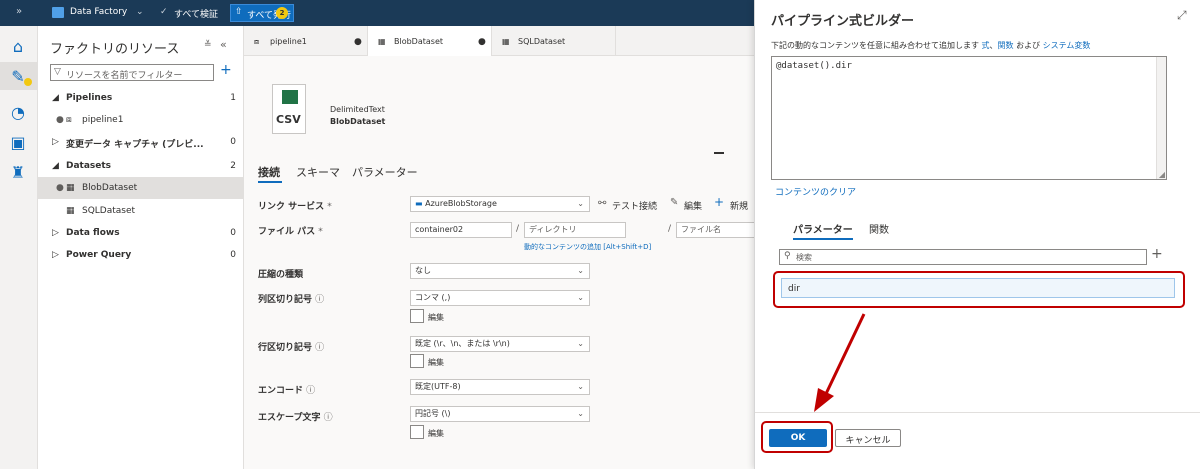  Describe the element at coordinates (823, 228) in the screenshot. I see `tab-parameters: パラメーター` at that location.